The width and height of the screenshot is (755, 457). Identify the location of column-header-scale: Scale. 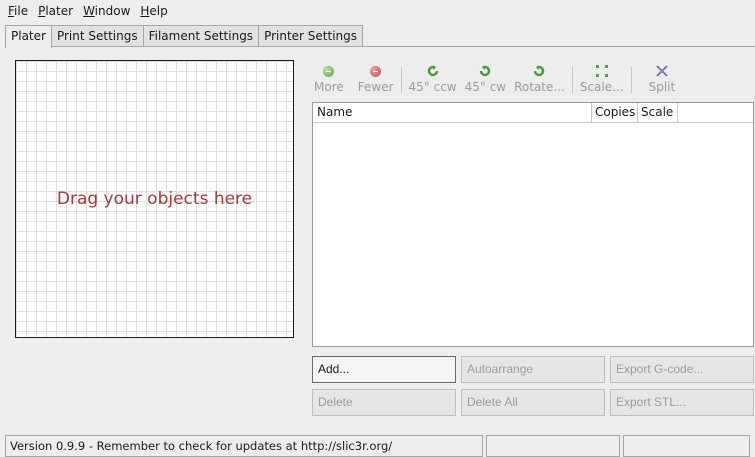
(658, 112).